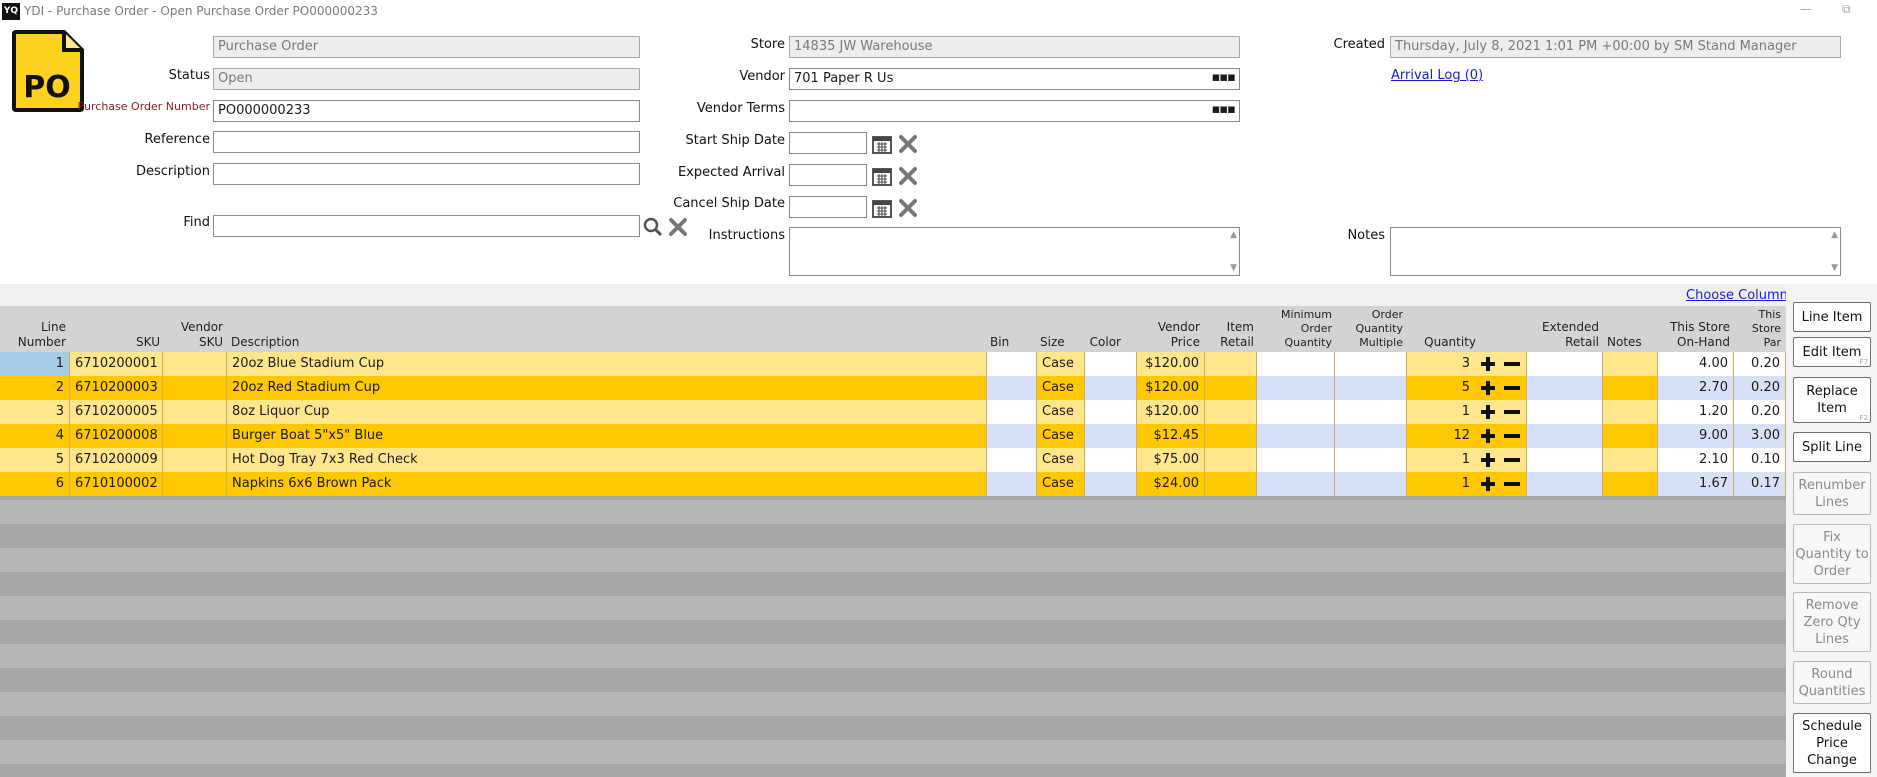 Image resolution: width=1877 pixels, height=777 pixels. Describe the element at coordinates (331, 342) in the screenshot. I see `col-description: Description` at that location.